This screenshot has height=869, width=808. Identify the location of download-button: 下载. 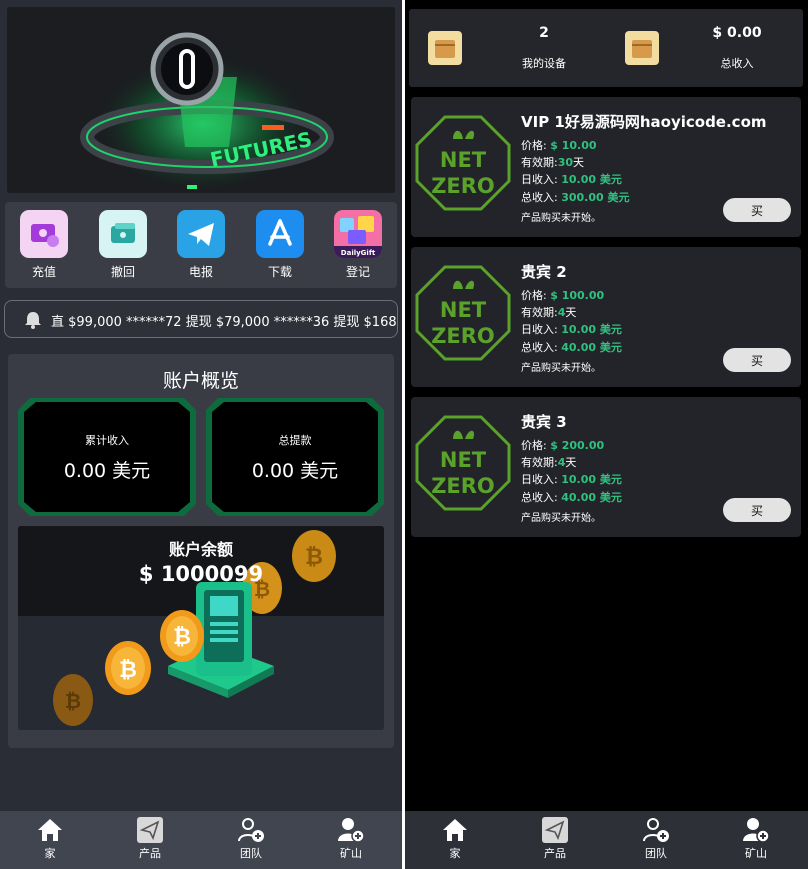
(280, 245).